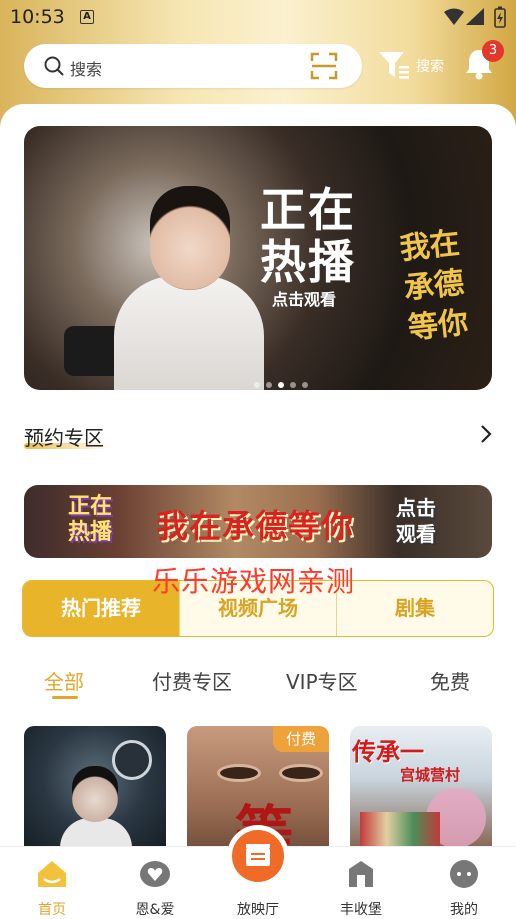  Describe the element at coordinates (454, 16) in the screenshot. I see `wifi-icon` at that location.